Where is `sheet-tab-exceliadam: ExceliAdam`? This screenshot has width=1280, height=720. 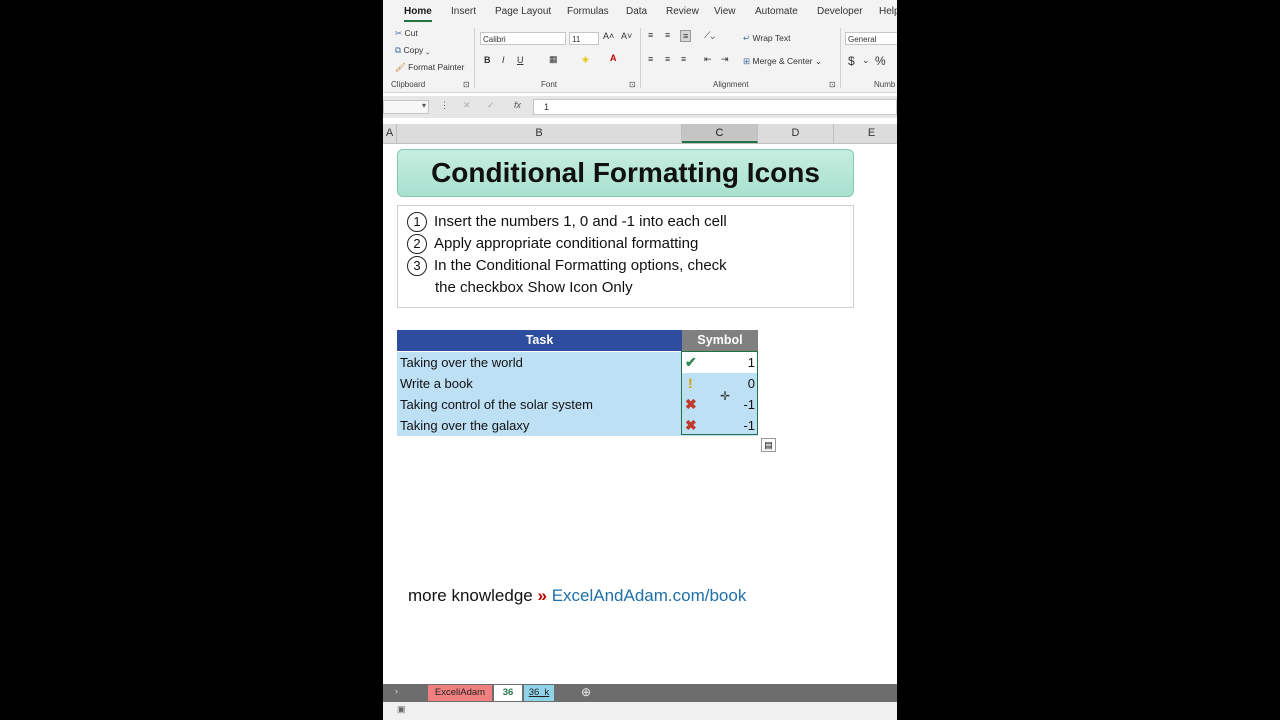 sheet-tab-exceliadam: ExceliAdam is located at coordinates (460, 693).